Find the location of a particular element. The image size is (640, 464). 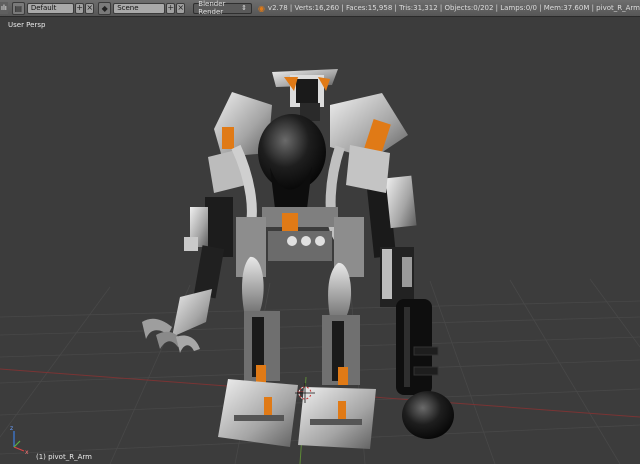

add-layout-button: + is located at coordinates (80, 8).